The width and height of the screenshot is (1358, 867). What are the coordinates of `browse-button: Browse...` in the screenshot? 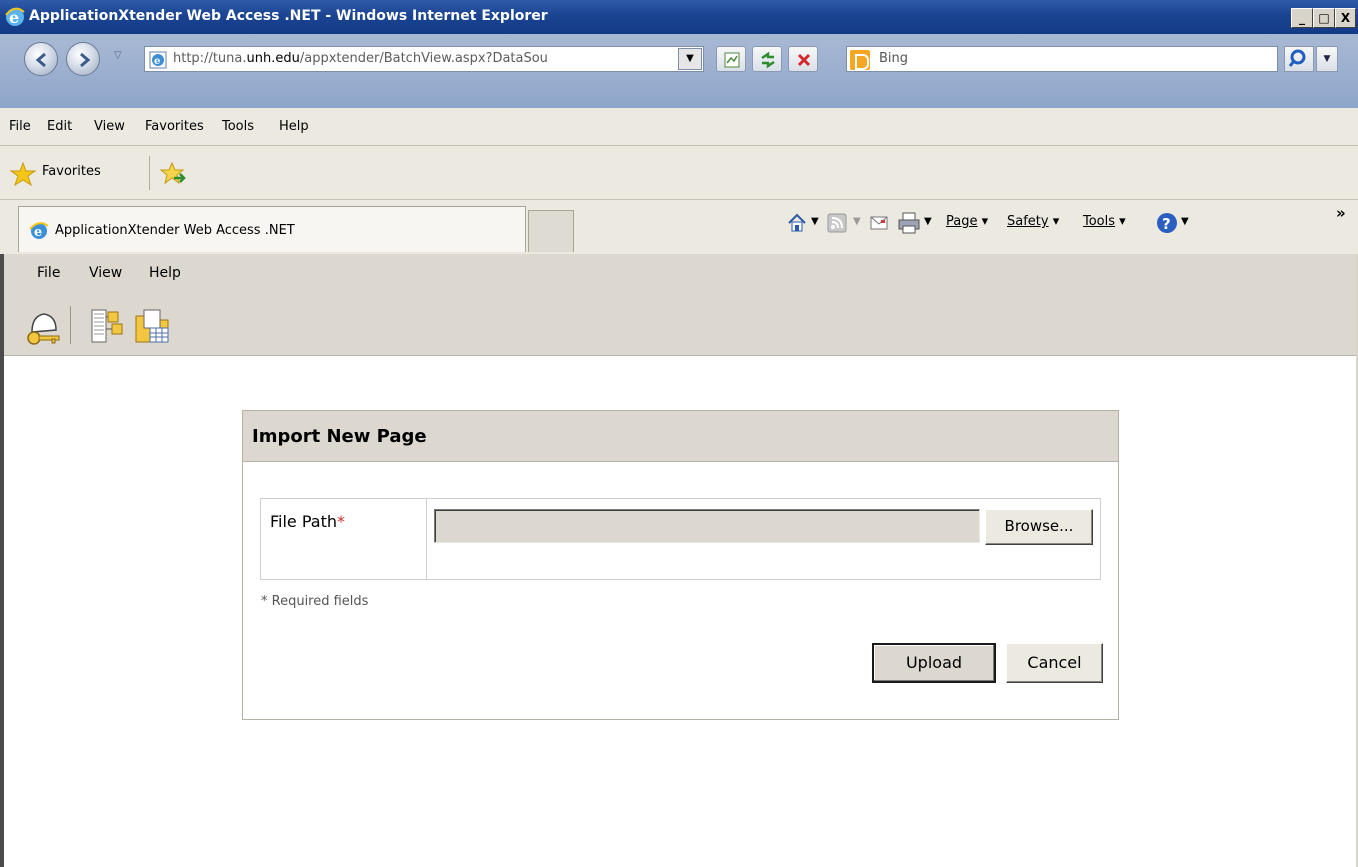 It's located at (1039, 527).